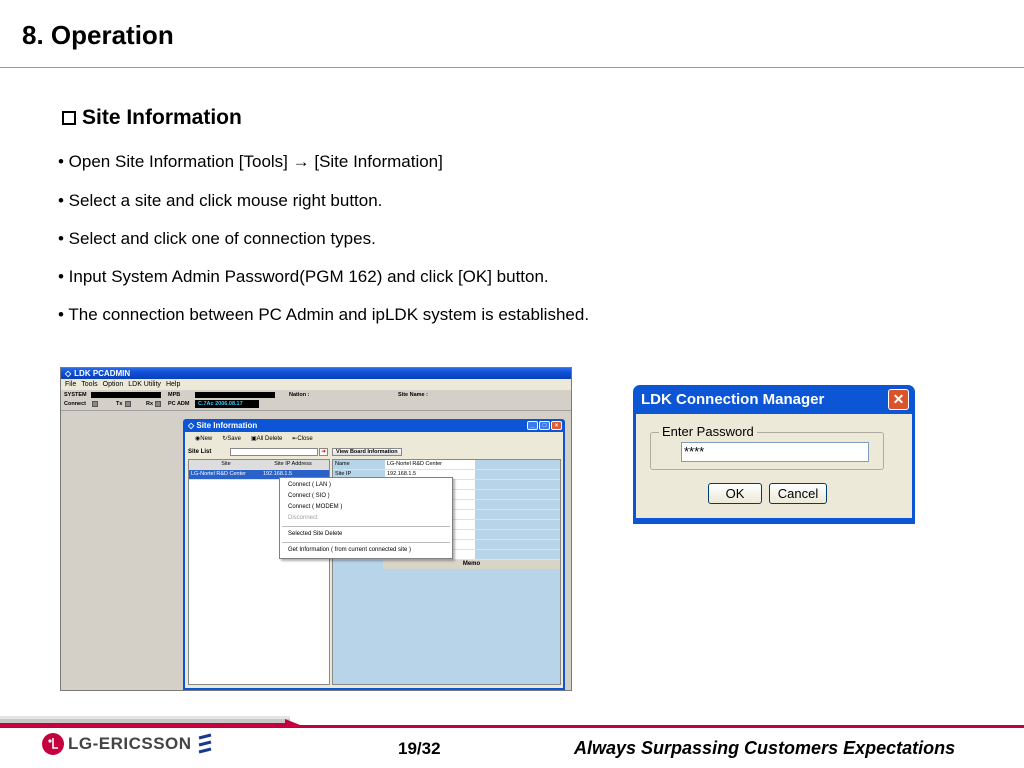 The width and height of the screenshot is (1024, 768). I want to click on dialog-titlebar: LDK Connection Manager ✕, so click(774, 399).